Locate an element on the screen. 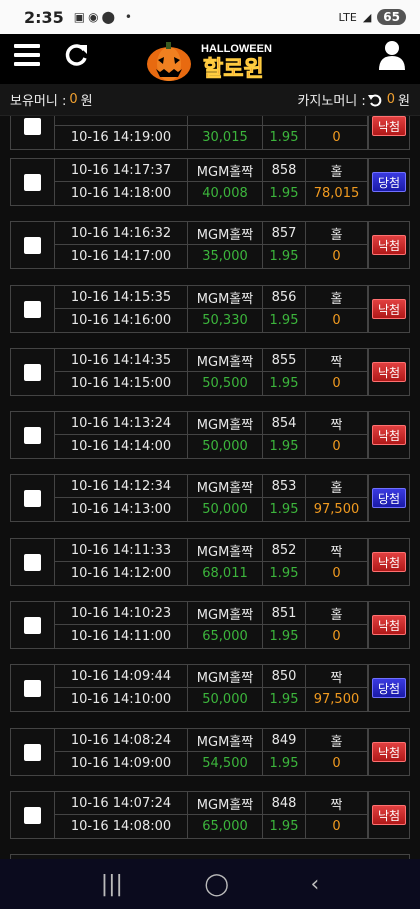 Image resolution: width=420 pixels, height=909 pixels. round-number is located at coordinates (284, 120).